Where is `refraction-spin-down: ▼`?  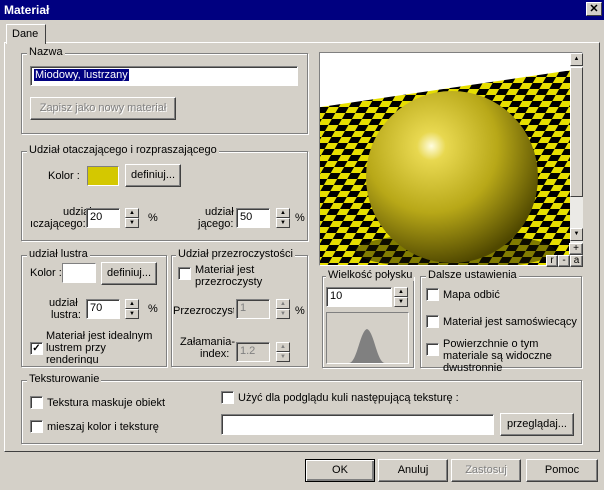
refraction-spin-down: ▼ is located at coordinates (283, 357).